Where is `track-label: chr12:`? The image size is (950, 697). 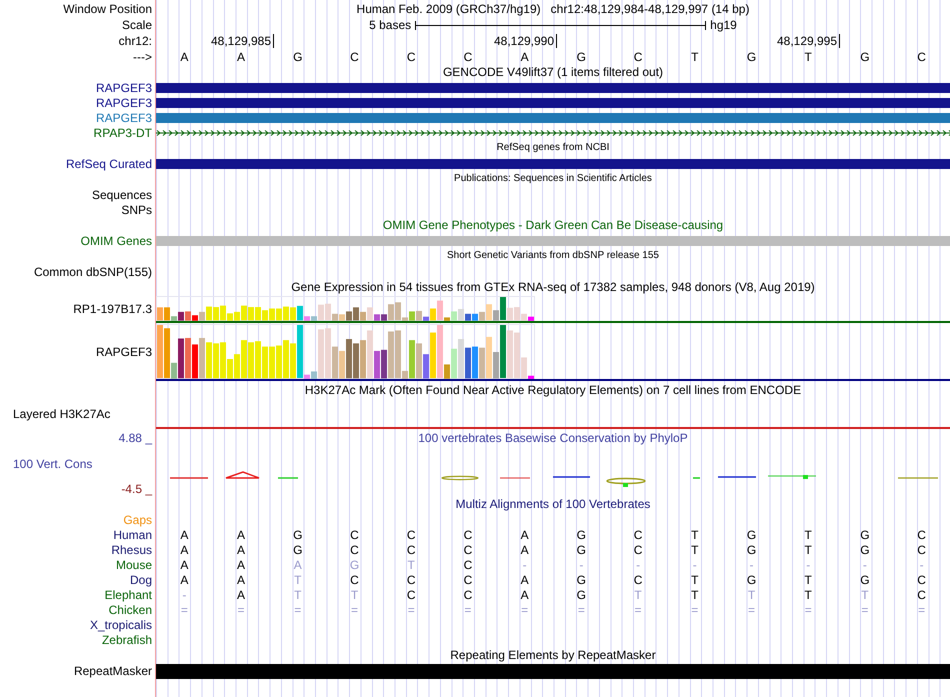
track-label: chr12: is located at coordinates (135, 41).